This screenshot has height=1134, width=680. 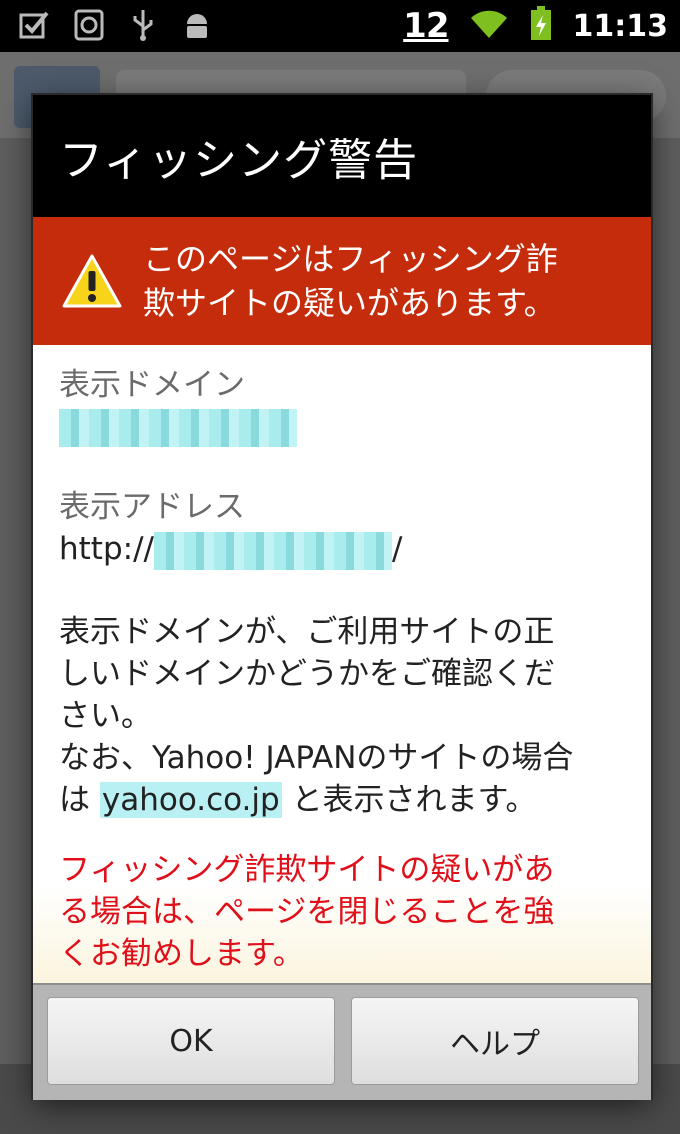 What do you see at coordinates (426, 26) in the screenshot?
I see `signal-strength-text: 12` at bounding box center [426, 26].